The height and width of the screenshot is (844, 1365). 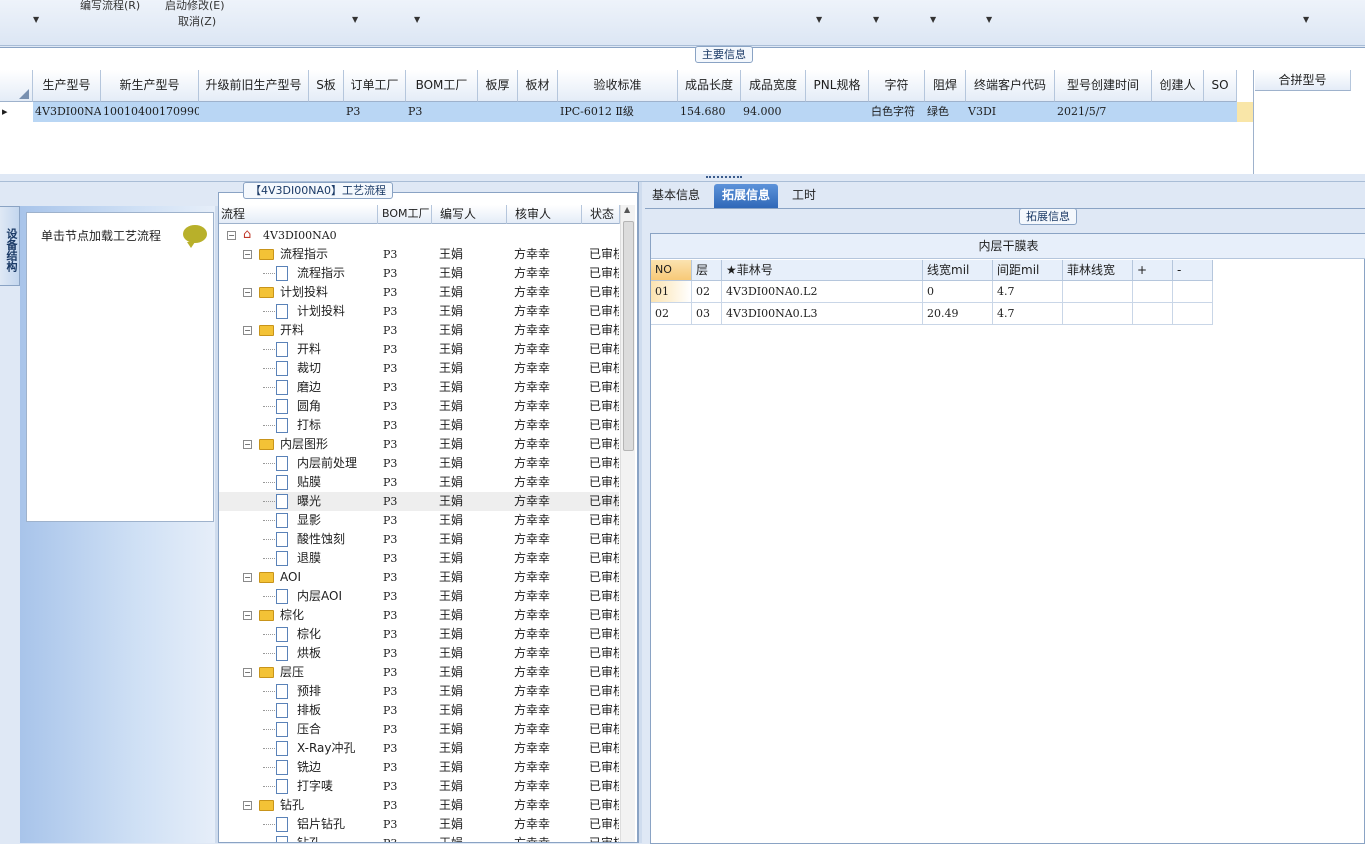 I want to click on tree-leaf-node: 磨边 P3 王娟 方幸幸 已审核, so click(x=419, y=387).